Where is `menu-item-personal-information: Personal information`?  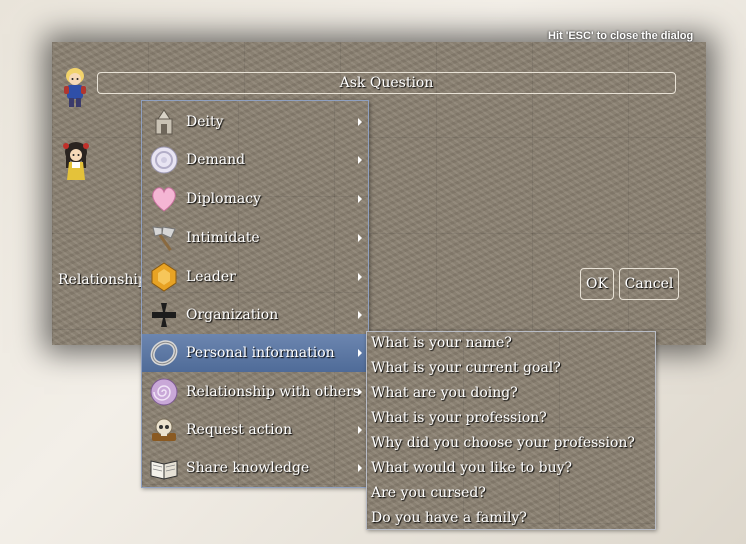
menu-item-personal-information: Personal information is located at coordinates (255, 353).